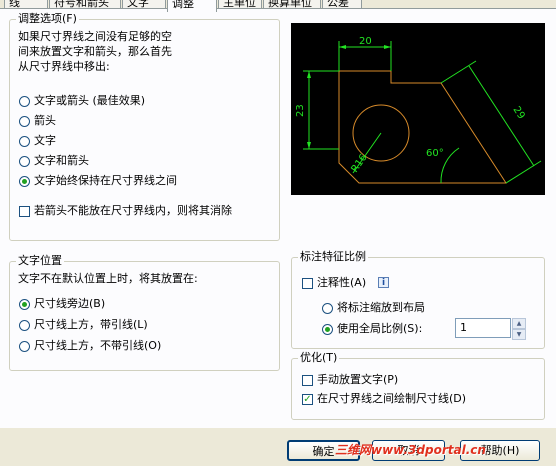 The height and width of the screenshot is (466, 556). What do you see at coordinates (359, 163) in the screenshot?
I see `dim-radius-text: R16` at bounding box center [359, 163].